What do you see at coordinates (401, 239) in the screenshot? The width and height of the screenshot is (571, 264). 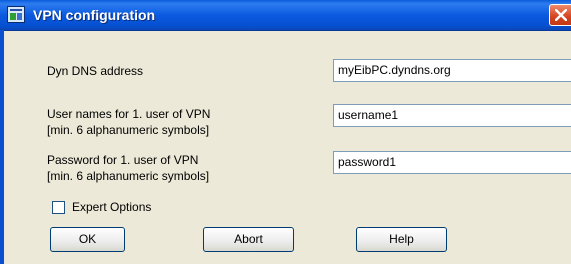 I see `help-button: Help` at bounding box center [401, 239].